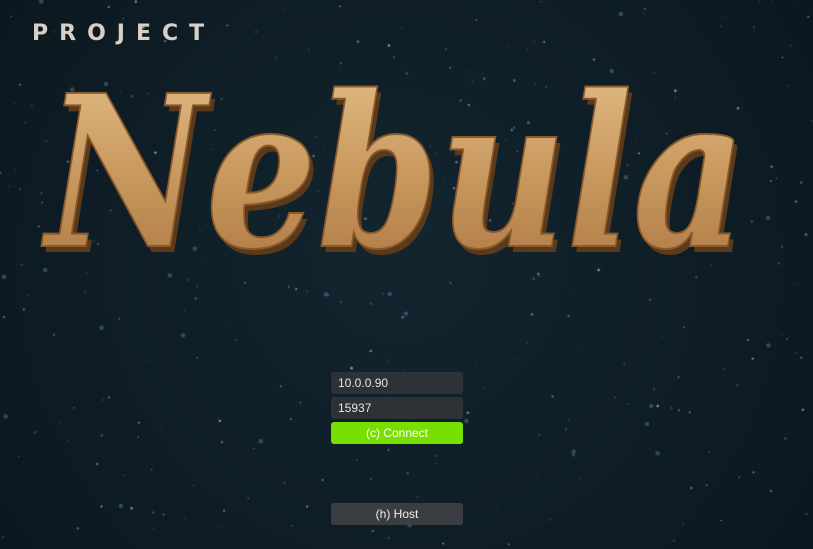  What do you see at coordinates (397, 433) in the screenshot?
I see `connect-button: (c) Connect` at bounding box center [397, 433].